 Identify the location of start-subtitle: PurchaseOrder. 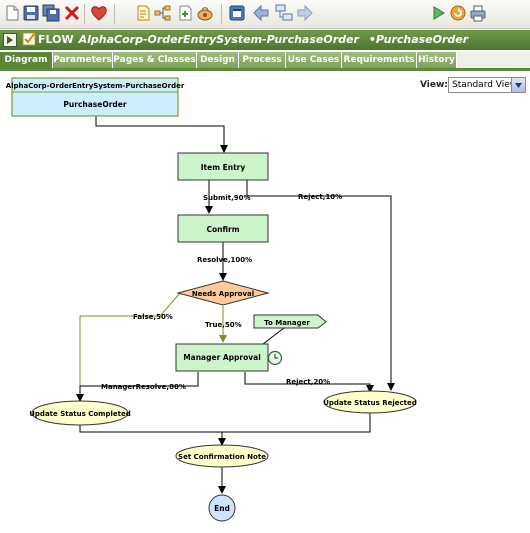
(94, 104).